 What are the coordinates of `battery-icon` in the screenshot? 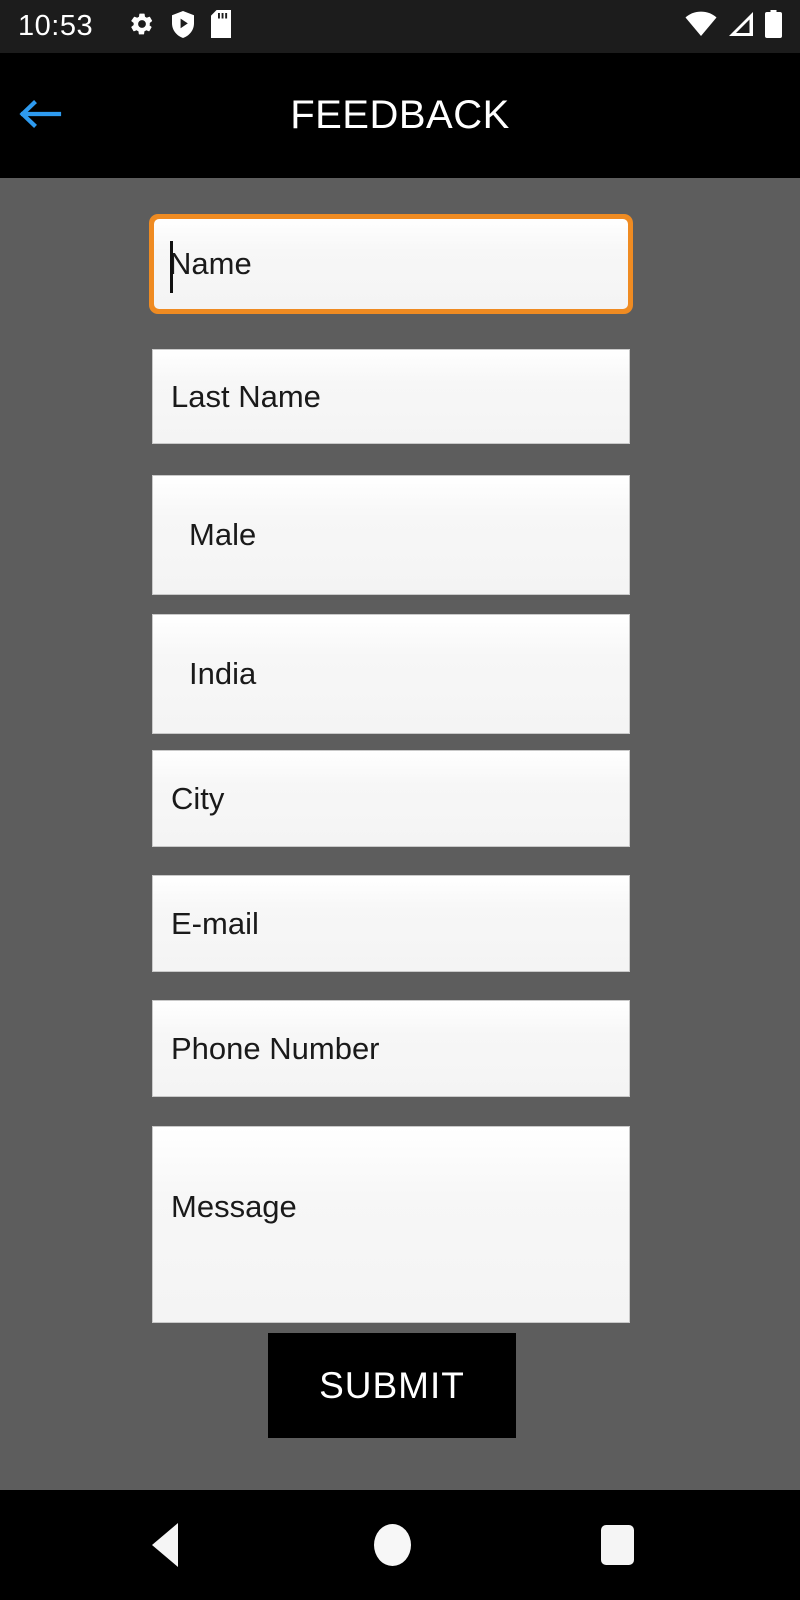 It's located at (773, 26).